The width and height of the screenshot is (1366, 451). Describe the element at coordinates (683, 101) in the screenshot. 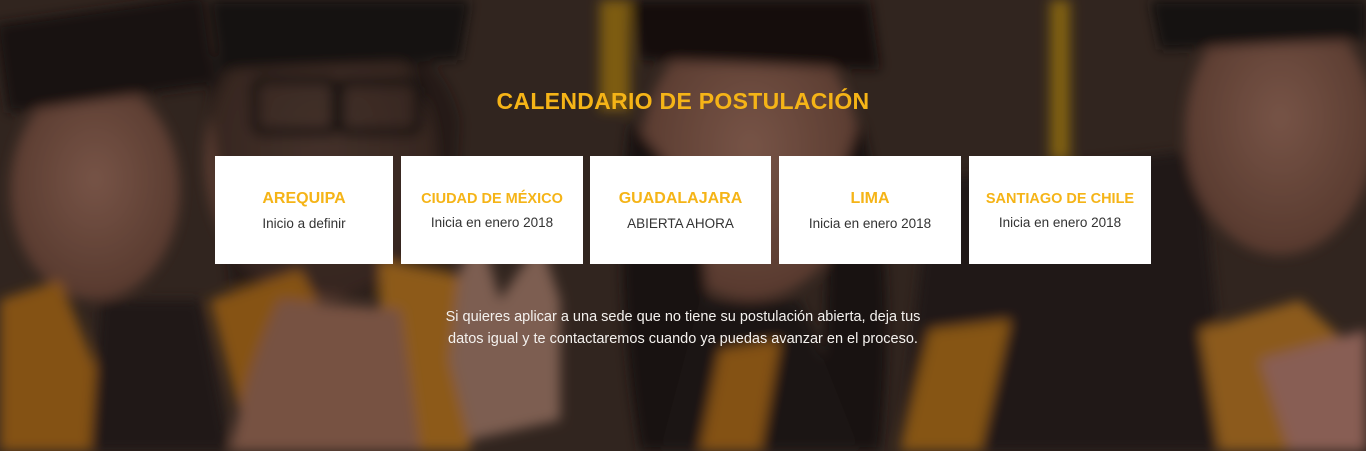

I see `section-title: CALENDARIO DE POSTULACIÓN` at that location.